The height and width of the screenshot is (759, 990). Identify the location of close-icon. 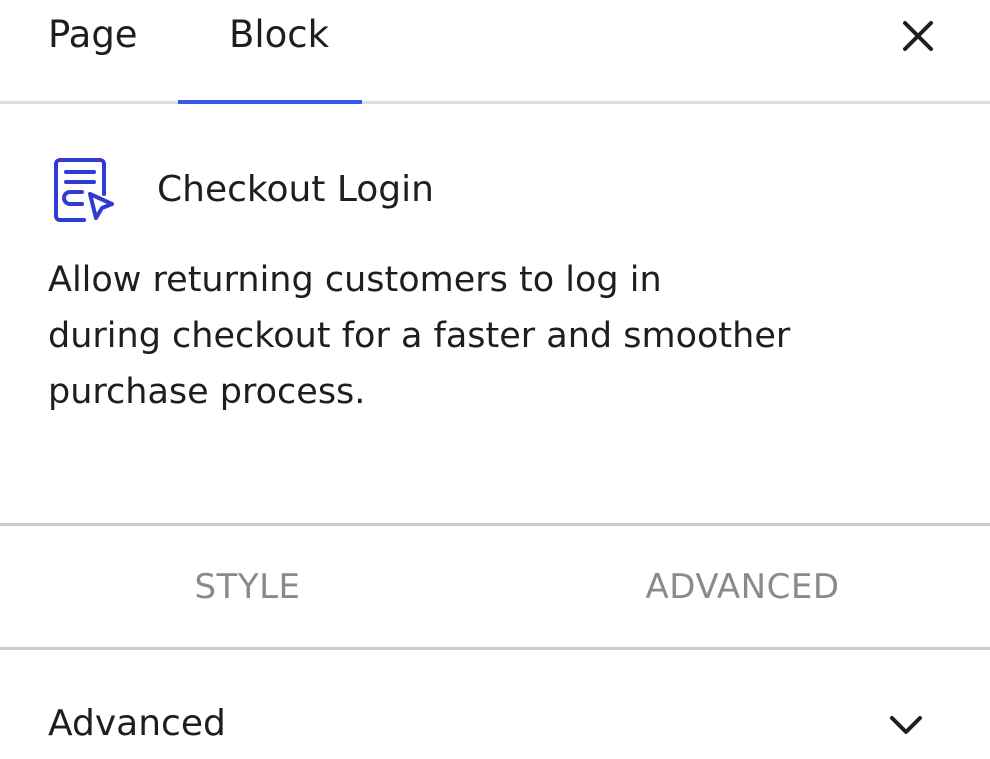
(918, 36).